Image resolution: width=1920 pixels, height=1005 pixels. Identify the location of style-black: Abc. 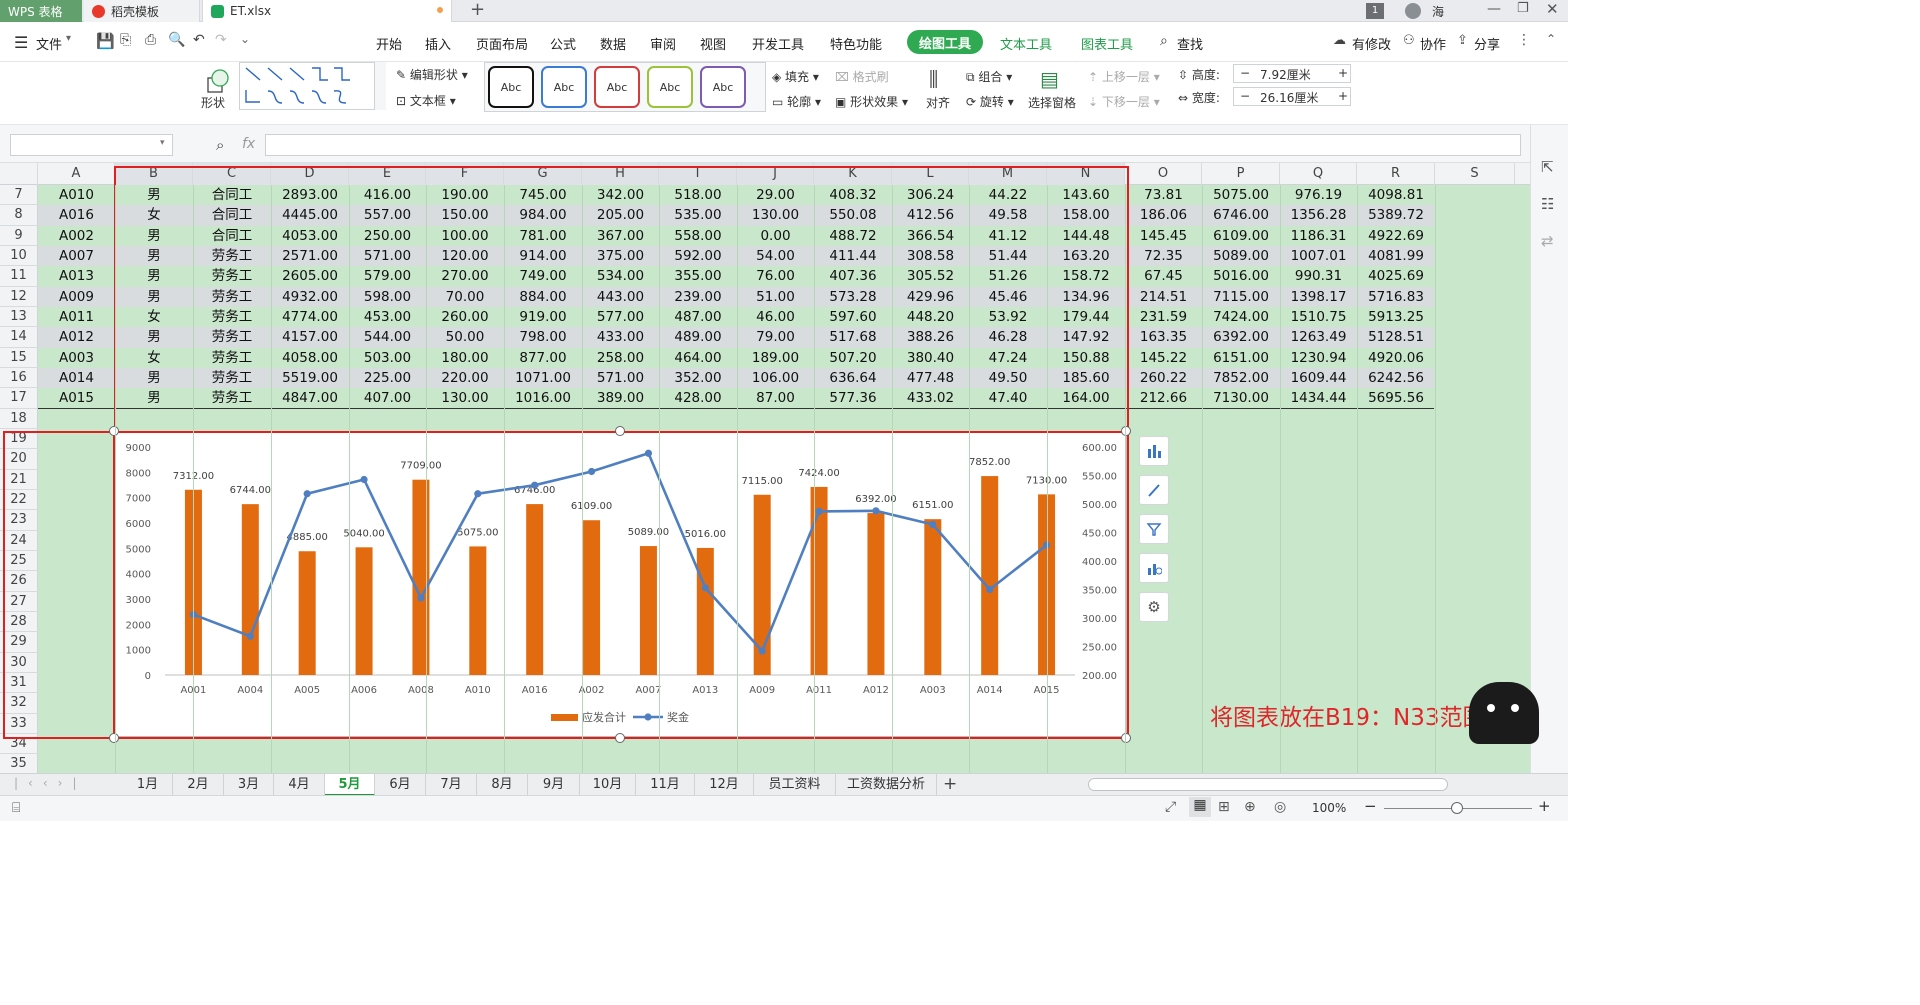
(511, 87).